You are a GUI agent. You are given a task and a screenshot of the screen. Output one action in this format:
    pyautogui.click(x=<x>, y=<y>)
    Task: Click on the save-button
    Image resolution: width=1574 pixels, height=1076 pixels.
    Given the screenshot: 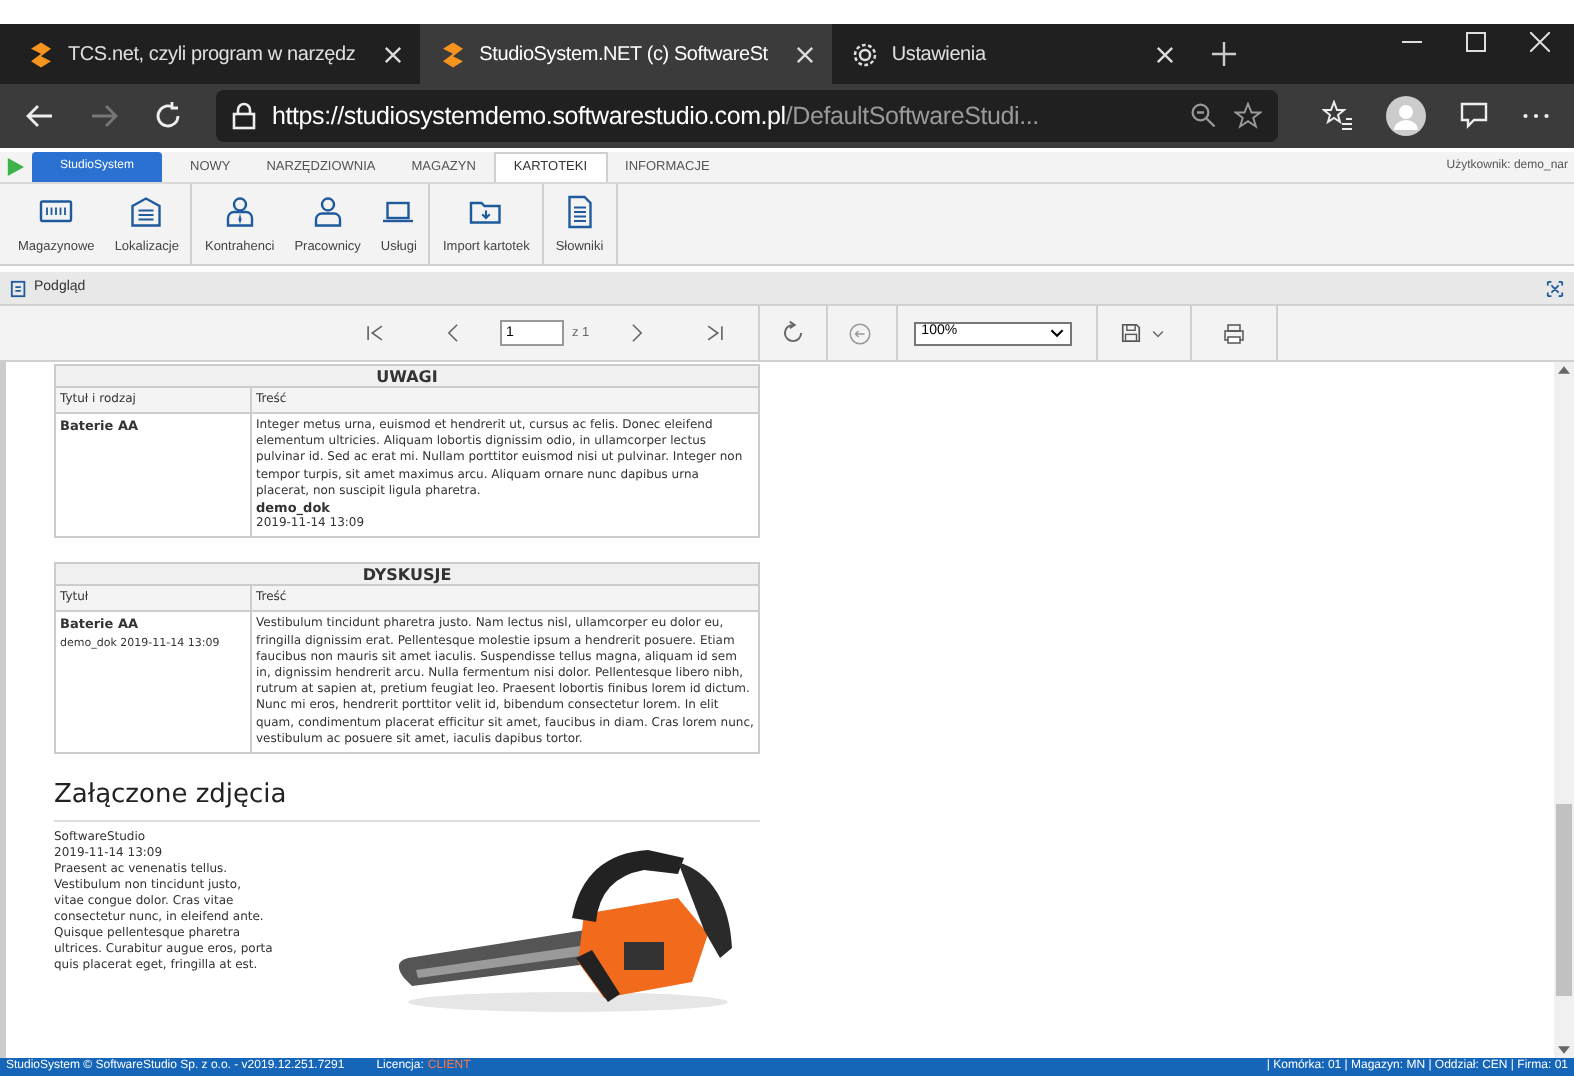 What is the action you would take?
    pyautogui.click(x=1141, y=333)
    